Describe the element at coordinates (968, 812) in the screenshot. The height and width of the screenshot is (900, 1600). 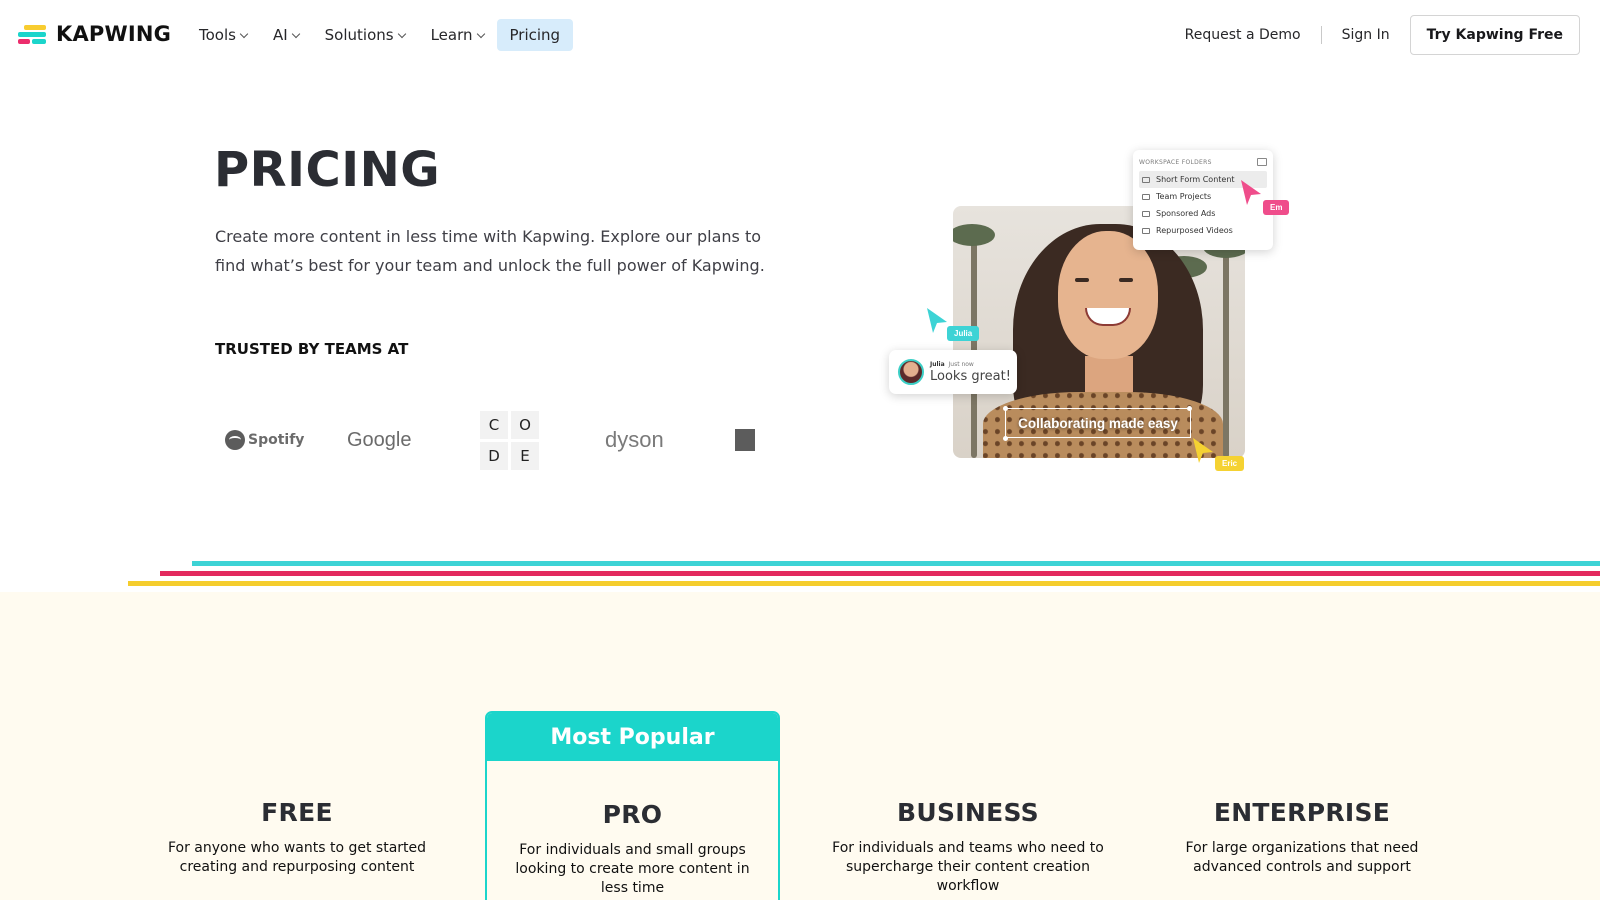
I see `plan-name: BUSINESS` at that location.